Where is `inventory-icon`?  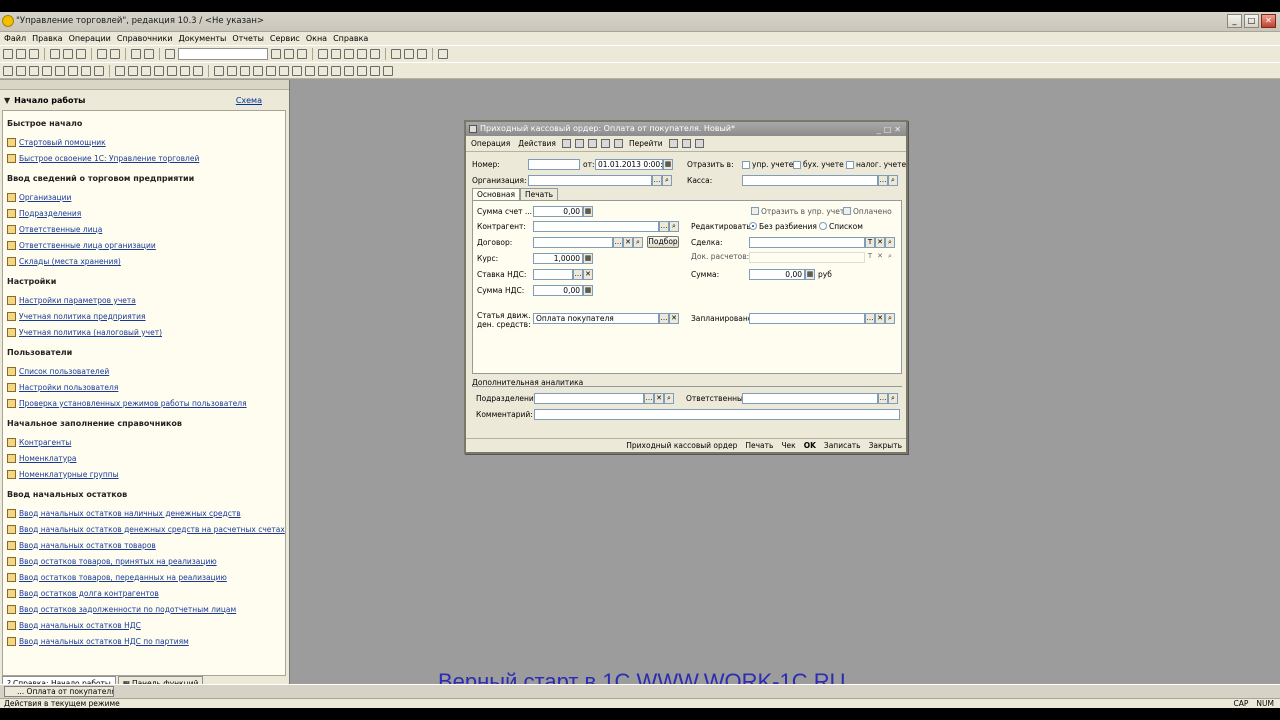 inventory-icon is located at coordinates (198, 70).